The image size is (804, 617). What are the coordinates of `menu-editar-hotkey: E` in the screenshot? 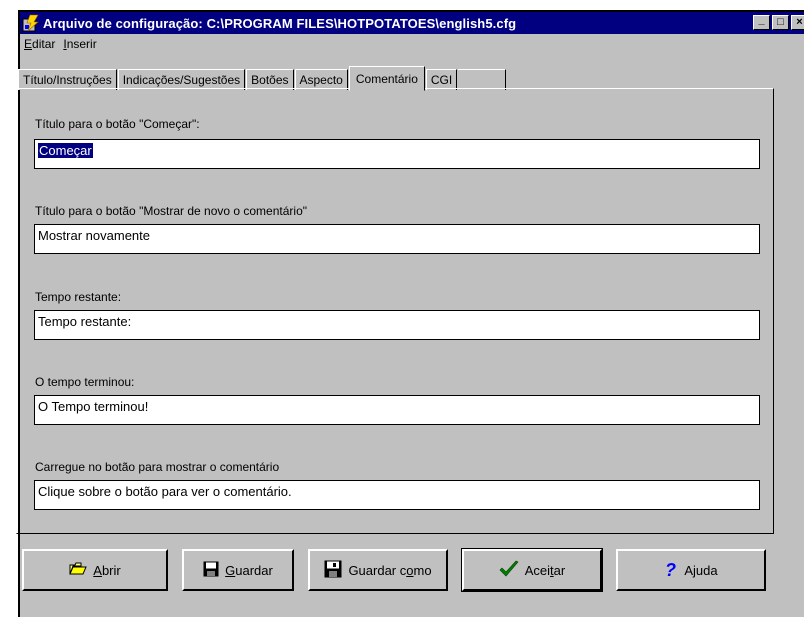 It's located at (28, 44).